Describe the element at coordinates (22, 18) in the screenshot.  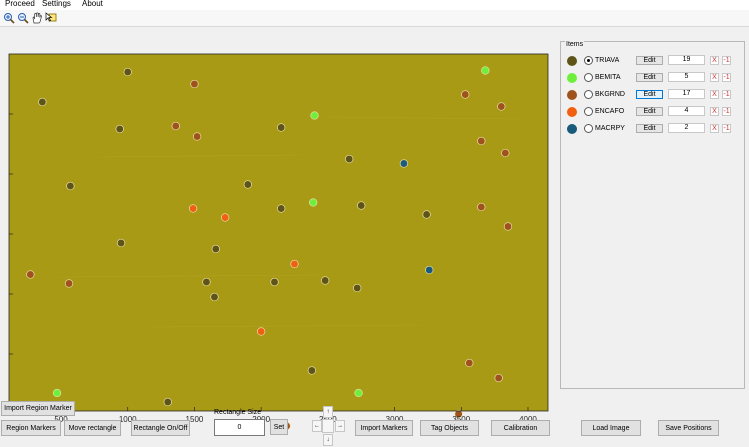
I see `zoom-out-icon` at that location.